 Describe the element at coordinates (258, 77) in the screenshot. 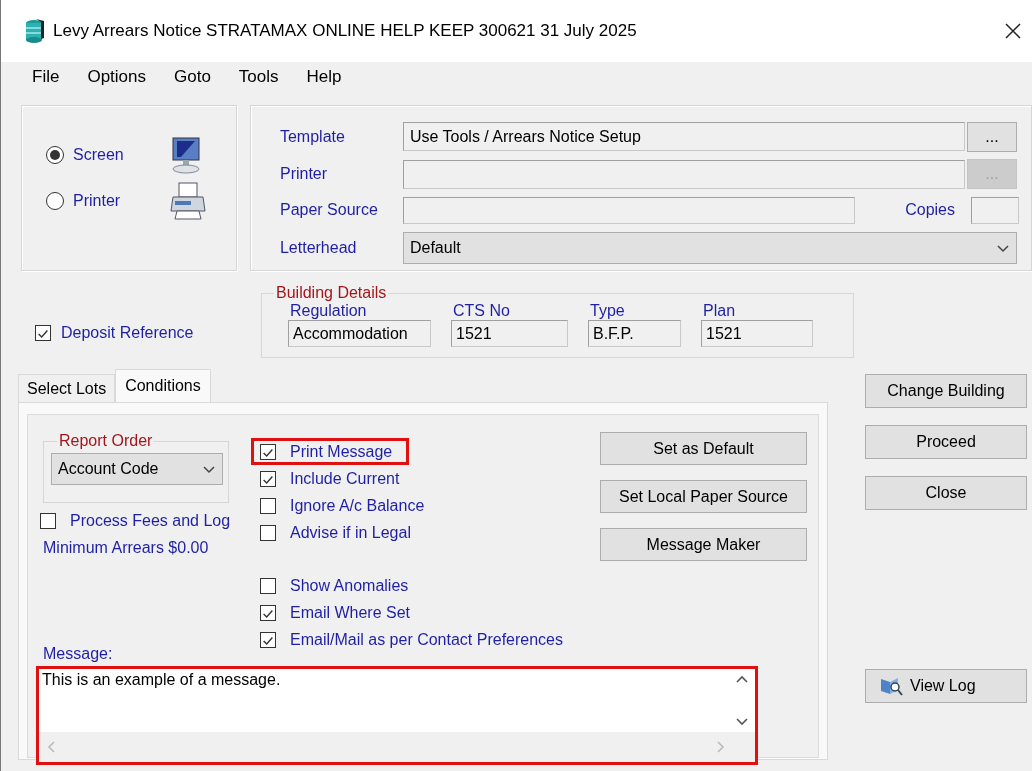

I see `menu-item: Tools` at that location.